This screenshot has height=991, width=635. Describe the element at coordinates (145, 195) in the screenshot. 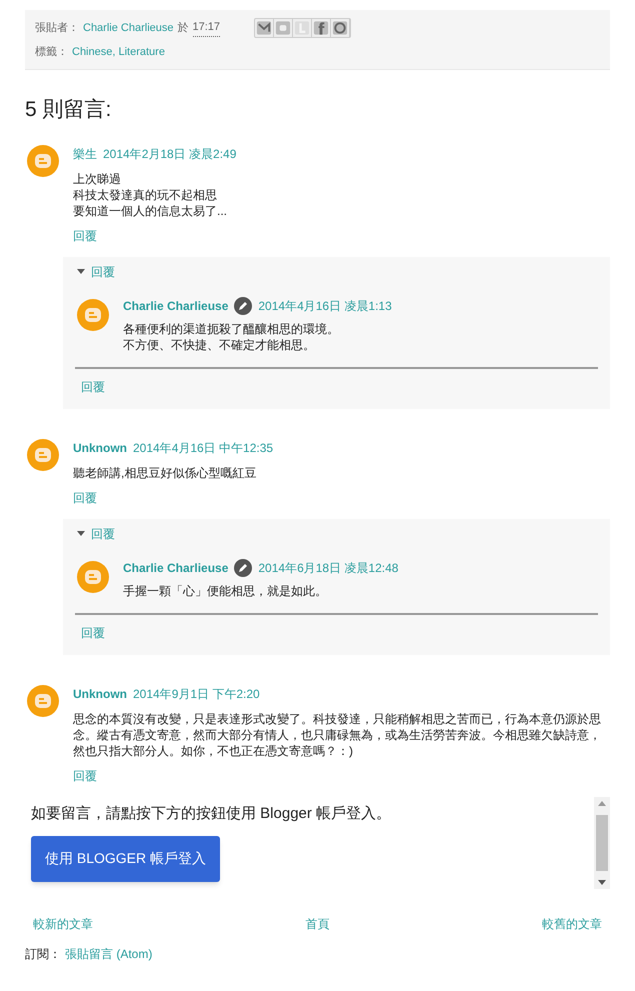

I see `comment-text: 科技太發達真的玩不起相思` at that location.